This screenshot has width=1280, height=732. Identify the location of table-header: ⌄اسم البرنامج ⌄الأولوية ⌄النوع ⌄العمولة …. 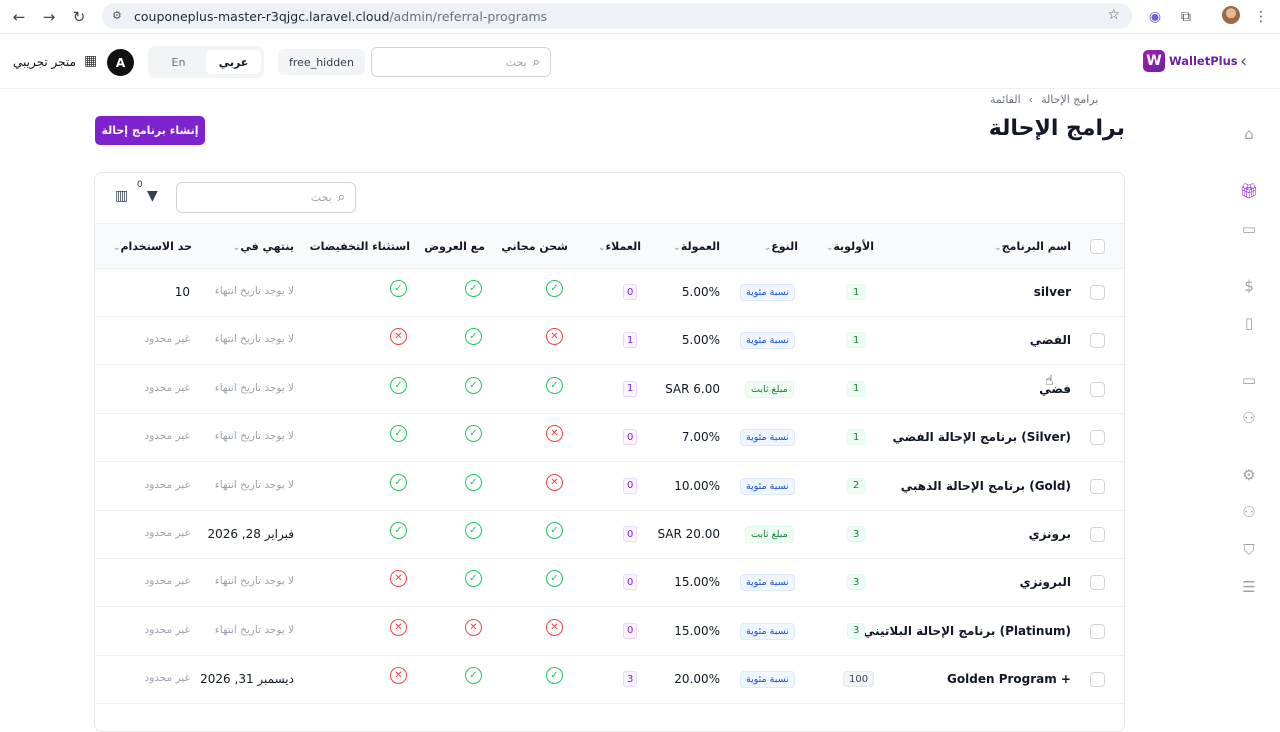
(609, 246).